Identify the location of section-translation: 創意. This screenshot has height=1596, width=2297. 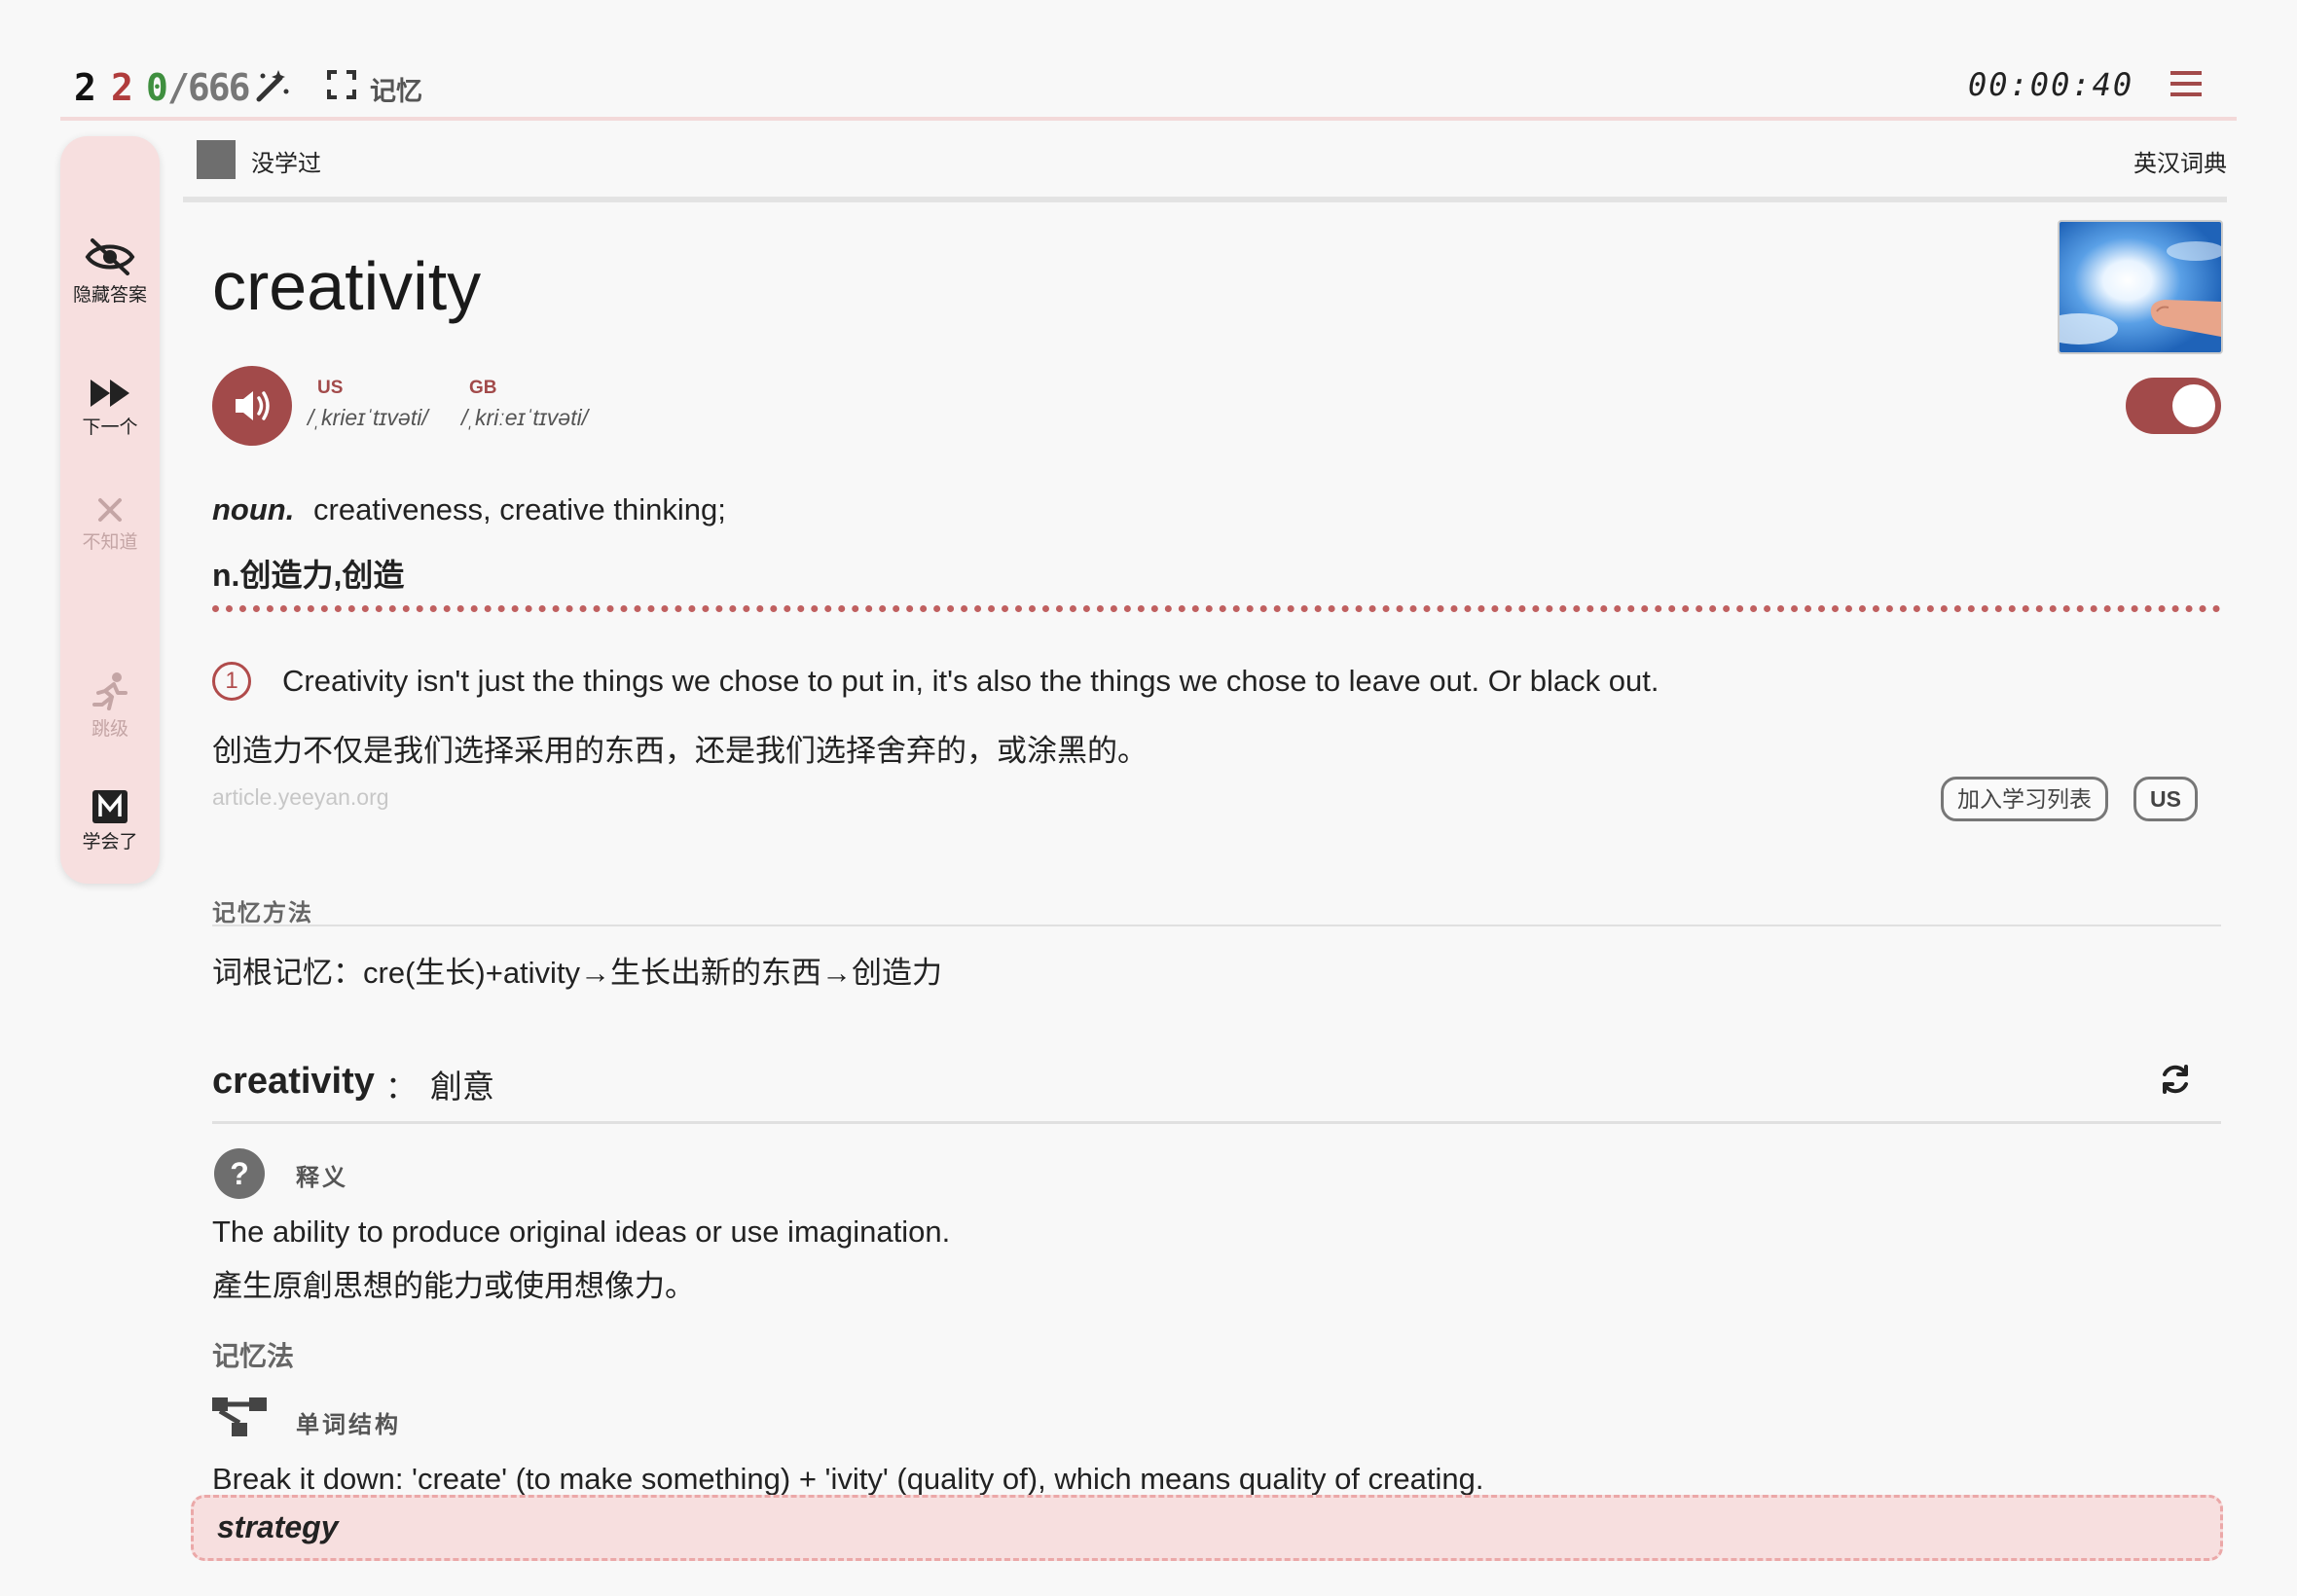
(462, 1087).